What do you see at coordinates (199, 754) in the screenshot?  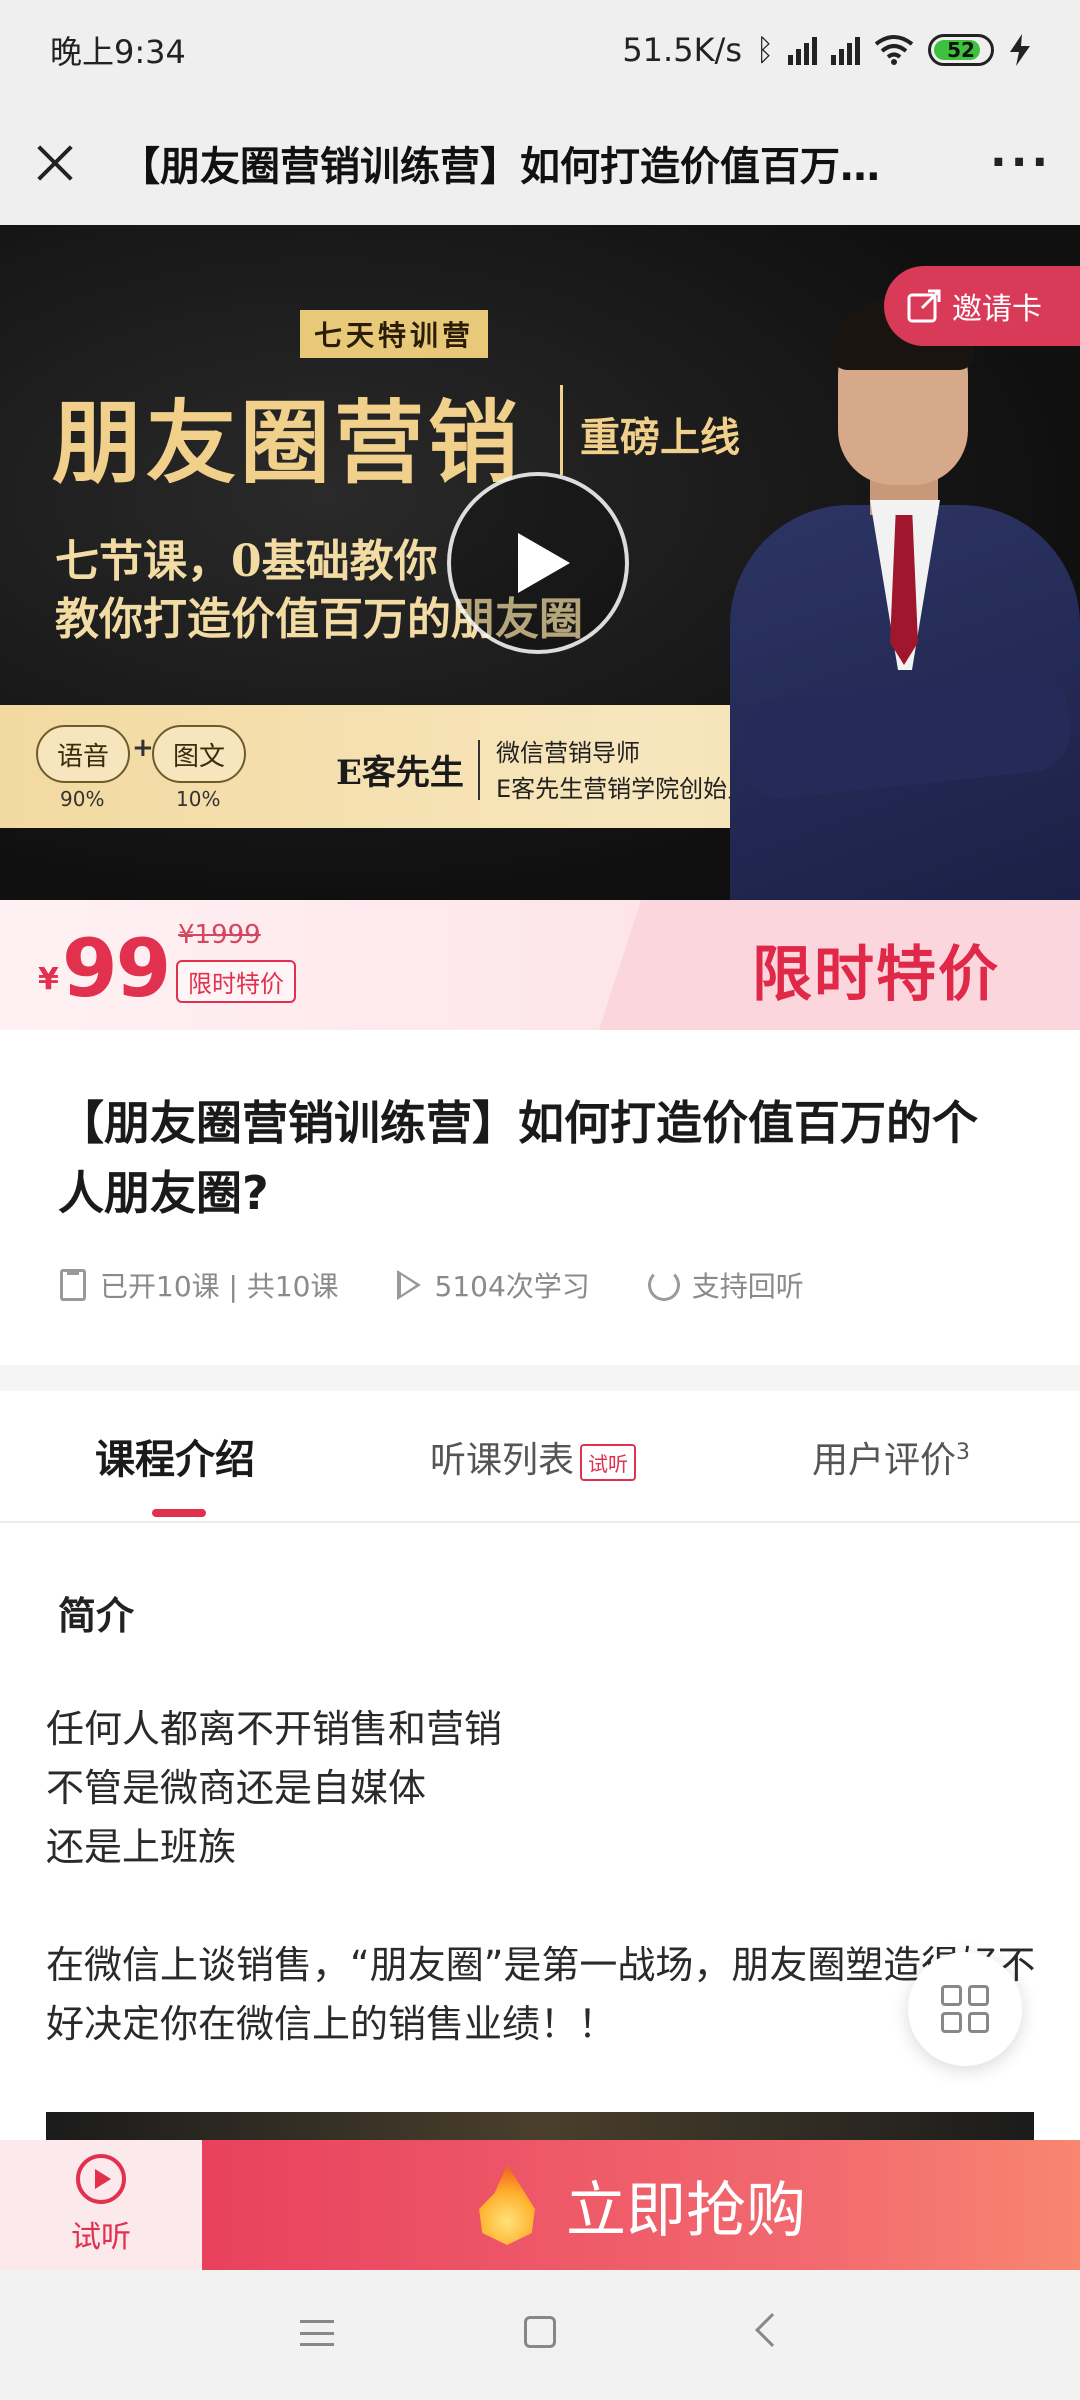 I see `format-pill-text: 图文` at bounding box center [199, 754].